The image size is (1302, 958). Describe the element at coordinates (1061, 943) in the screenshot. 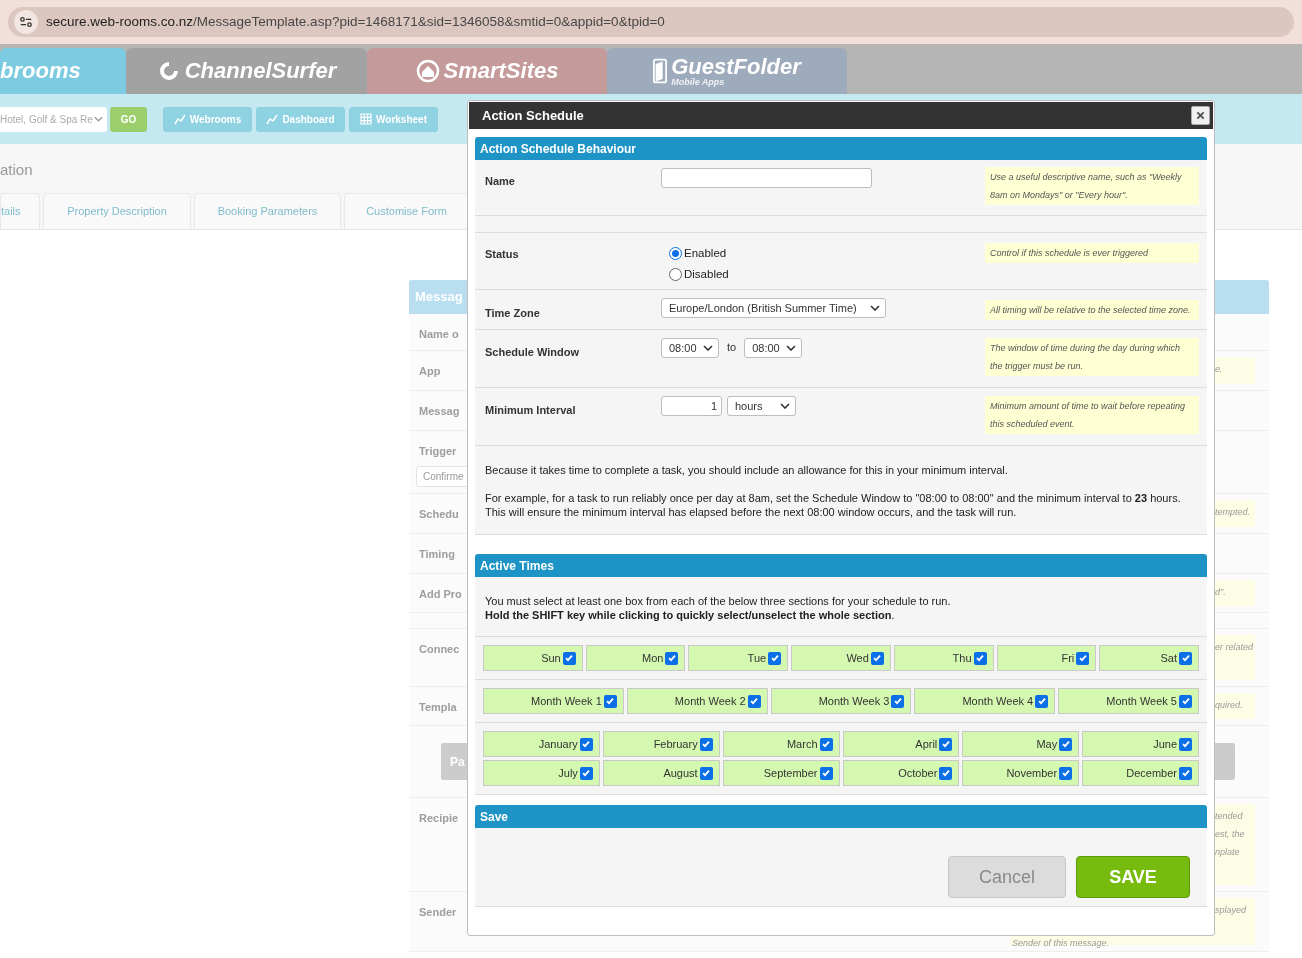

I see `hint-text: Sender of this message.` at that location.